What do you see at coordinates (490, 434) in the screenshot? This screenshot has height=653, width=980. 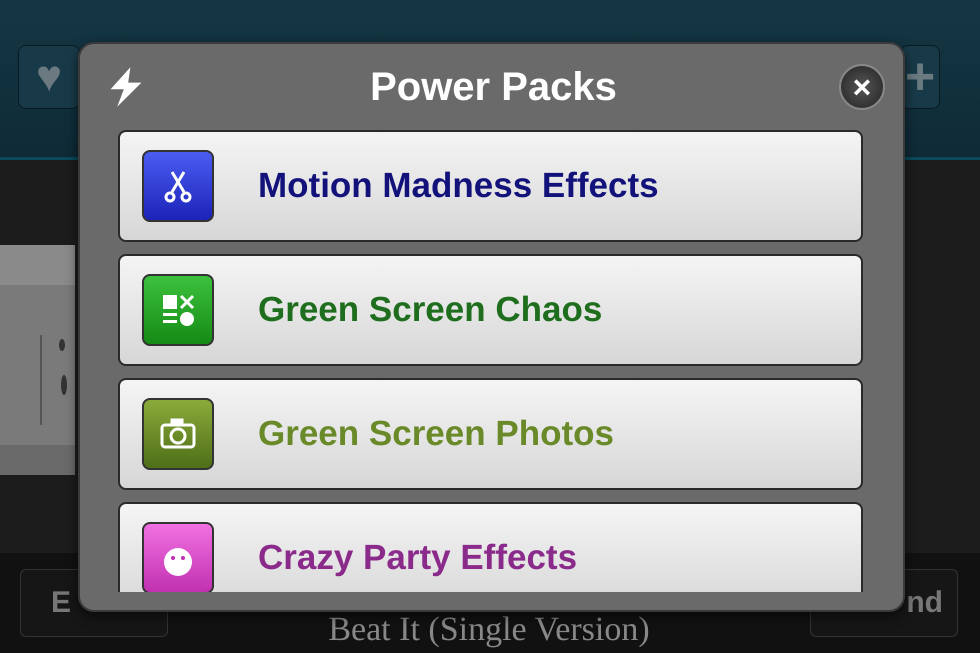 I see `pack-item: Green Screen Photos` at bounding box center [490, 434].